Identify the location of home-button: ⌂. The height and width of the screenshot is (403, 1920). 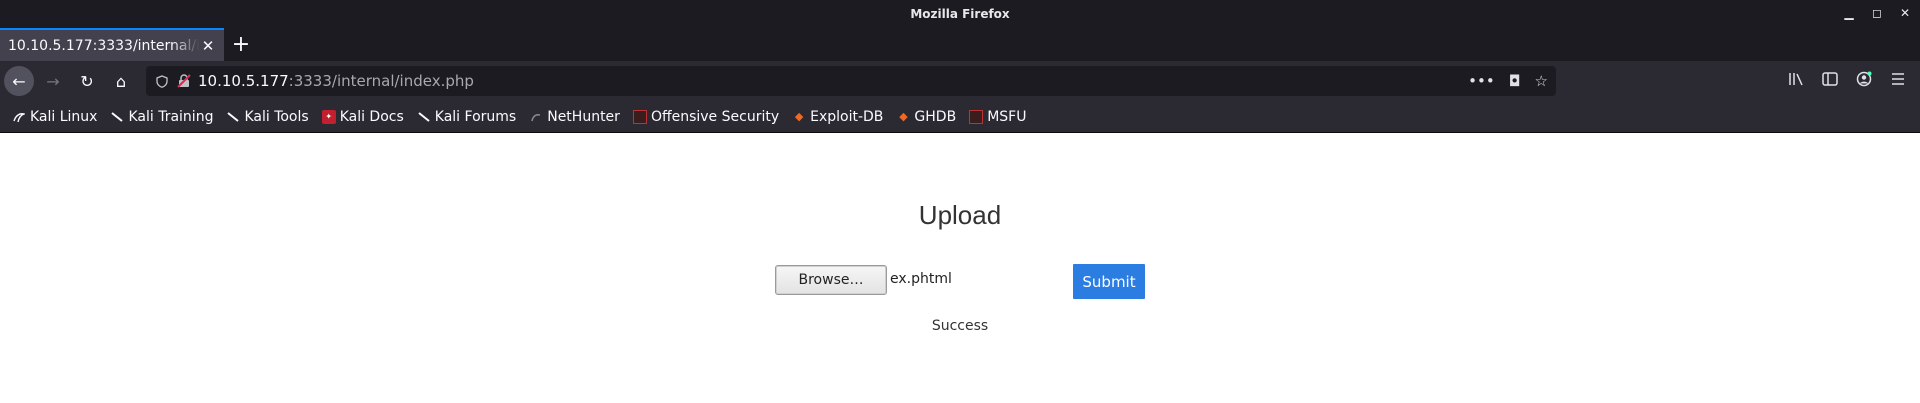
(121, 81).